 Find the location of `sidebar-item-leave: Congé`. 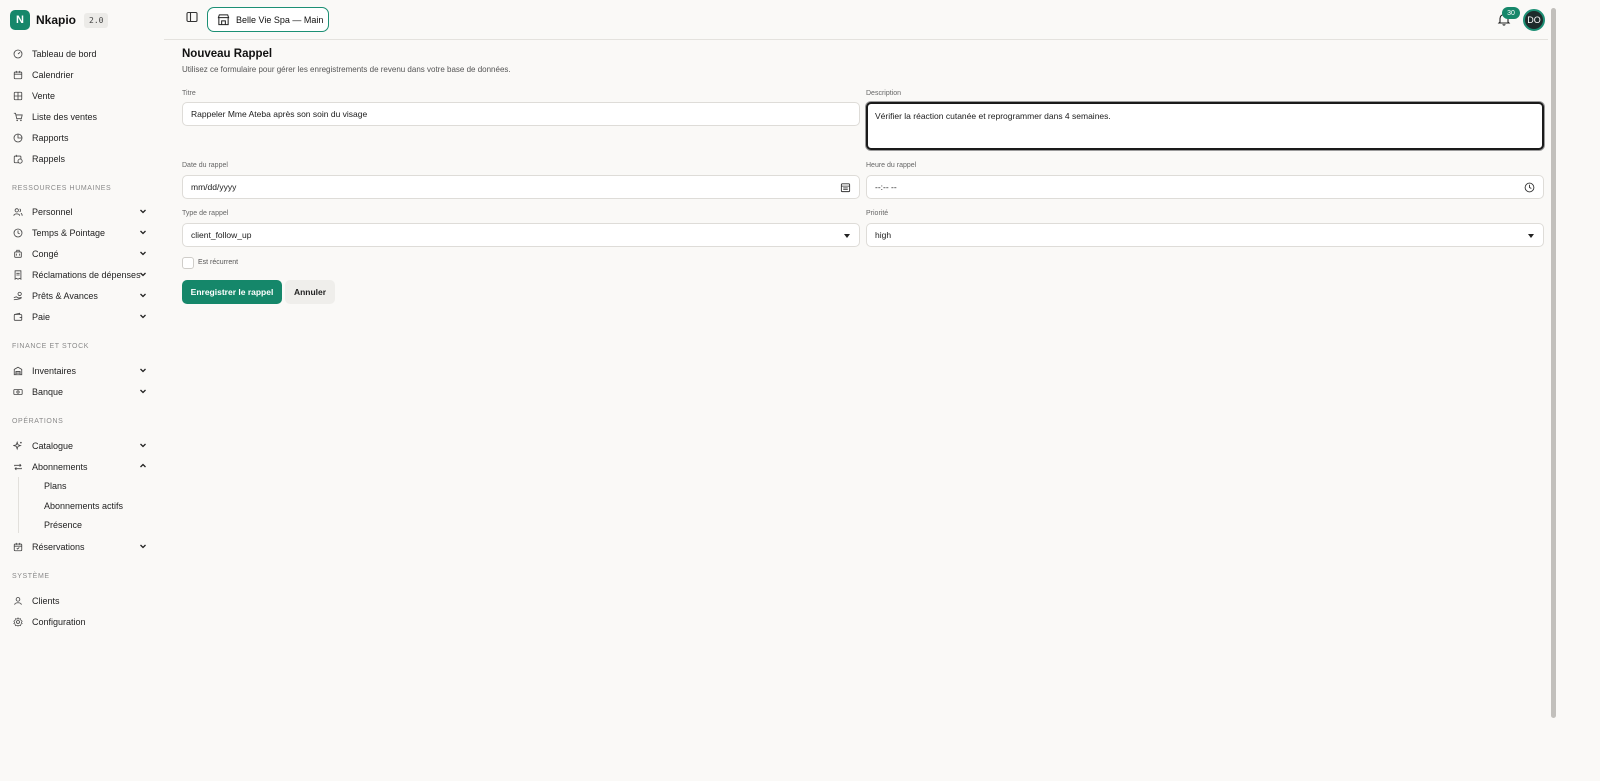

sidebar-item-leave: Congé is located at coordinates (83, 254).